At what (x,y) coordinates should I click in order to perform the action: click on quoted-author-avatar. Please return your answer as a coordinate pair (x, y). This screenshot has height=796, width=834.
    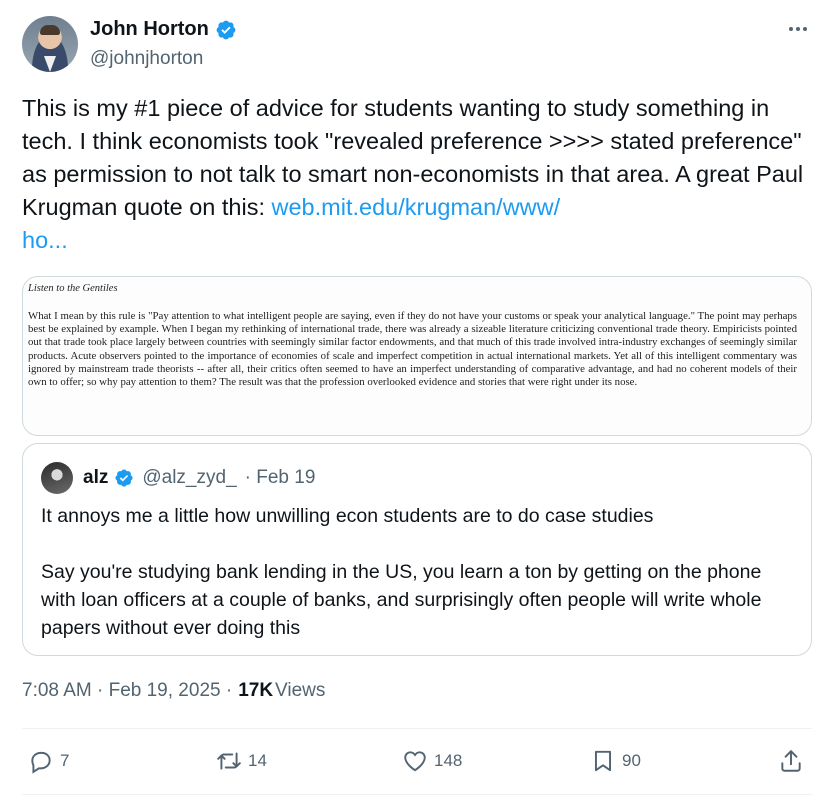
    Looking at the image, I should click on (57, 478).